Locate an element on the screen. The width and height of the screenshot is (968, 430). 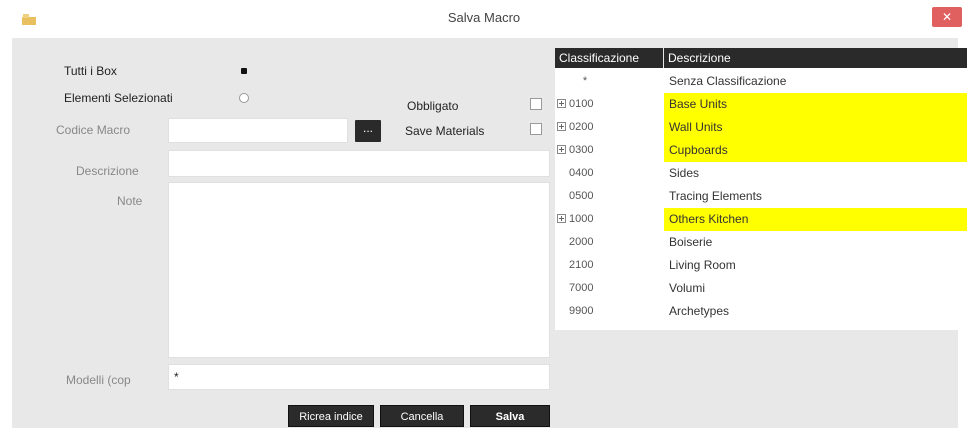
notes-label: Note is located at coordinates (130, 201).